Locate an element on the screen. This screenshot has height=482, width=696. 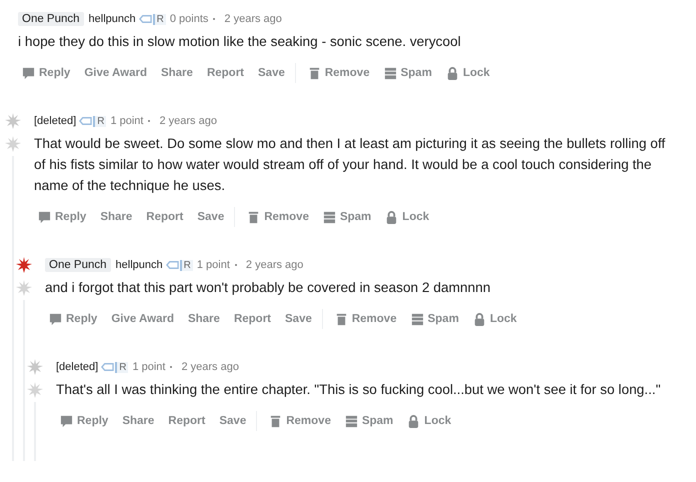
comment-text: i hope they do this in slow motion like the seaking - sonic scene. verycool is located at coordinates (240, 42).